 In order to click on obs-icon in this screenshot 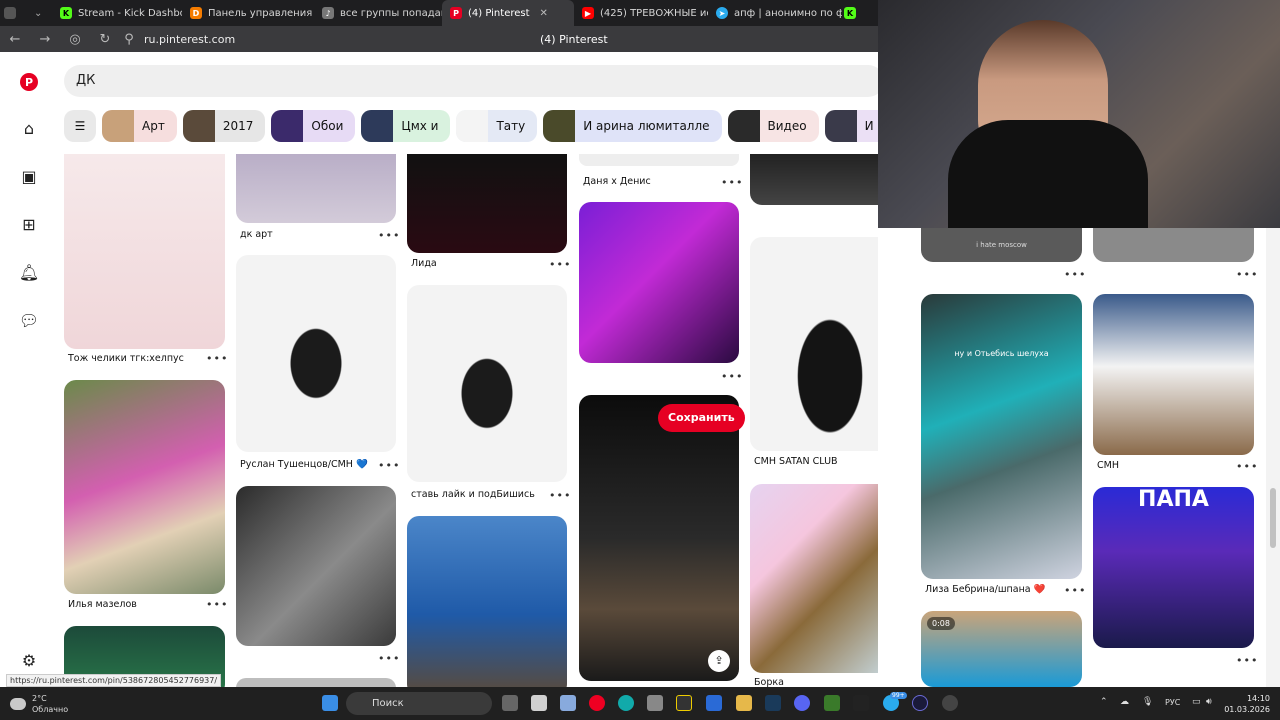, I will do `click(861, 703)`.